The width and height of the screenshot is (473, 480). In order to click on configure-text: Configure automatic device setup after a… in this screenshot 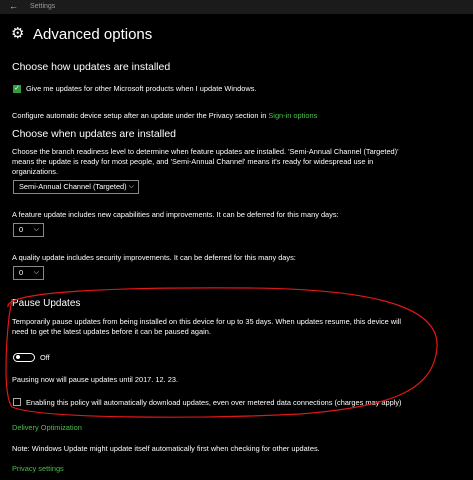, I will do `click(164, 116)`.